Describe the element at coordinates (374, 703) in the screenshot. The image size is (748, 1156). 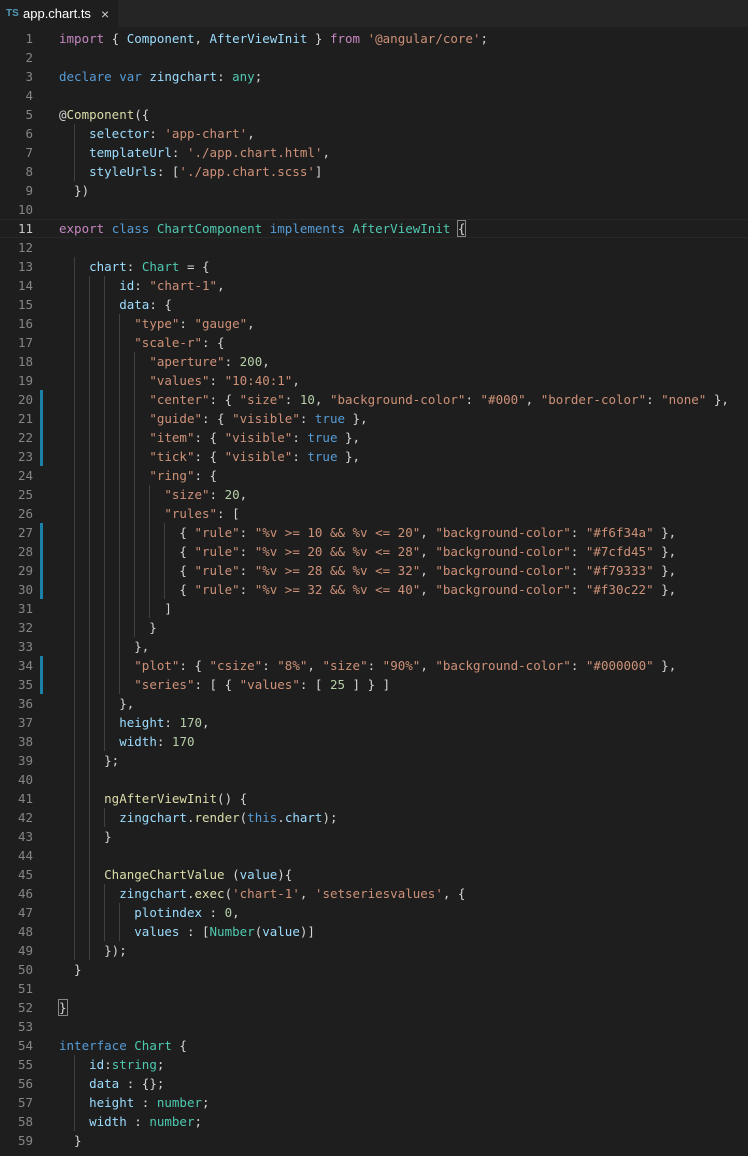
I see `code-line: 36 },` at that location.